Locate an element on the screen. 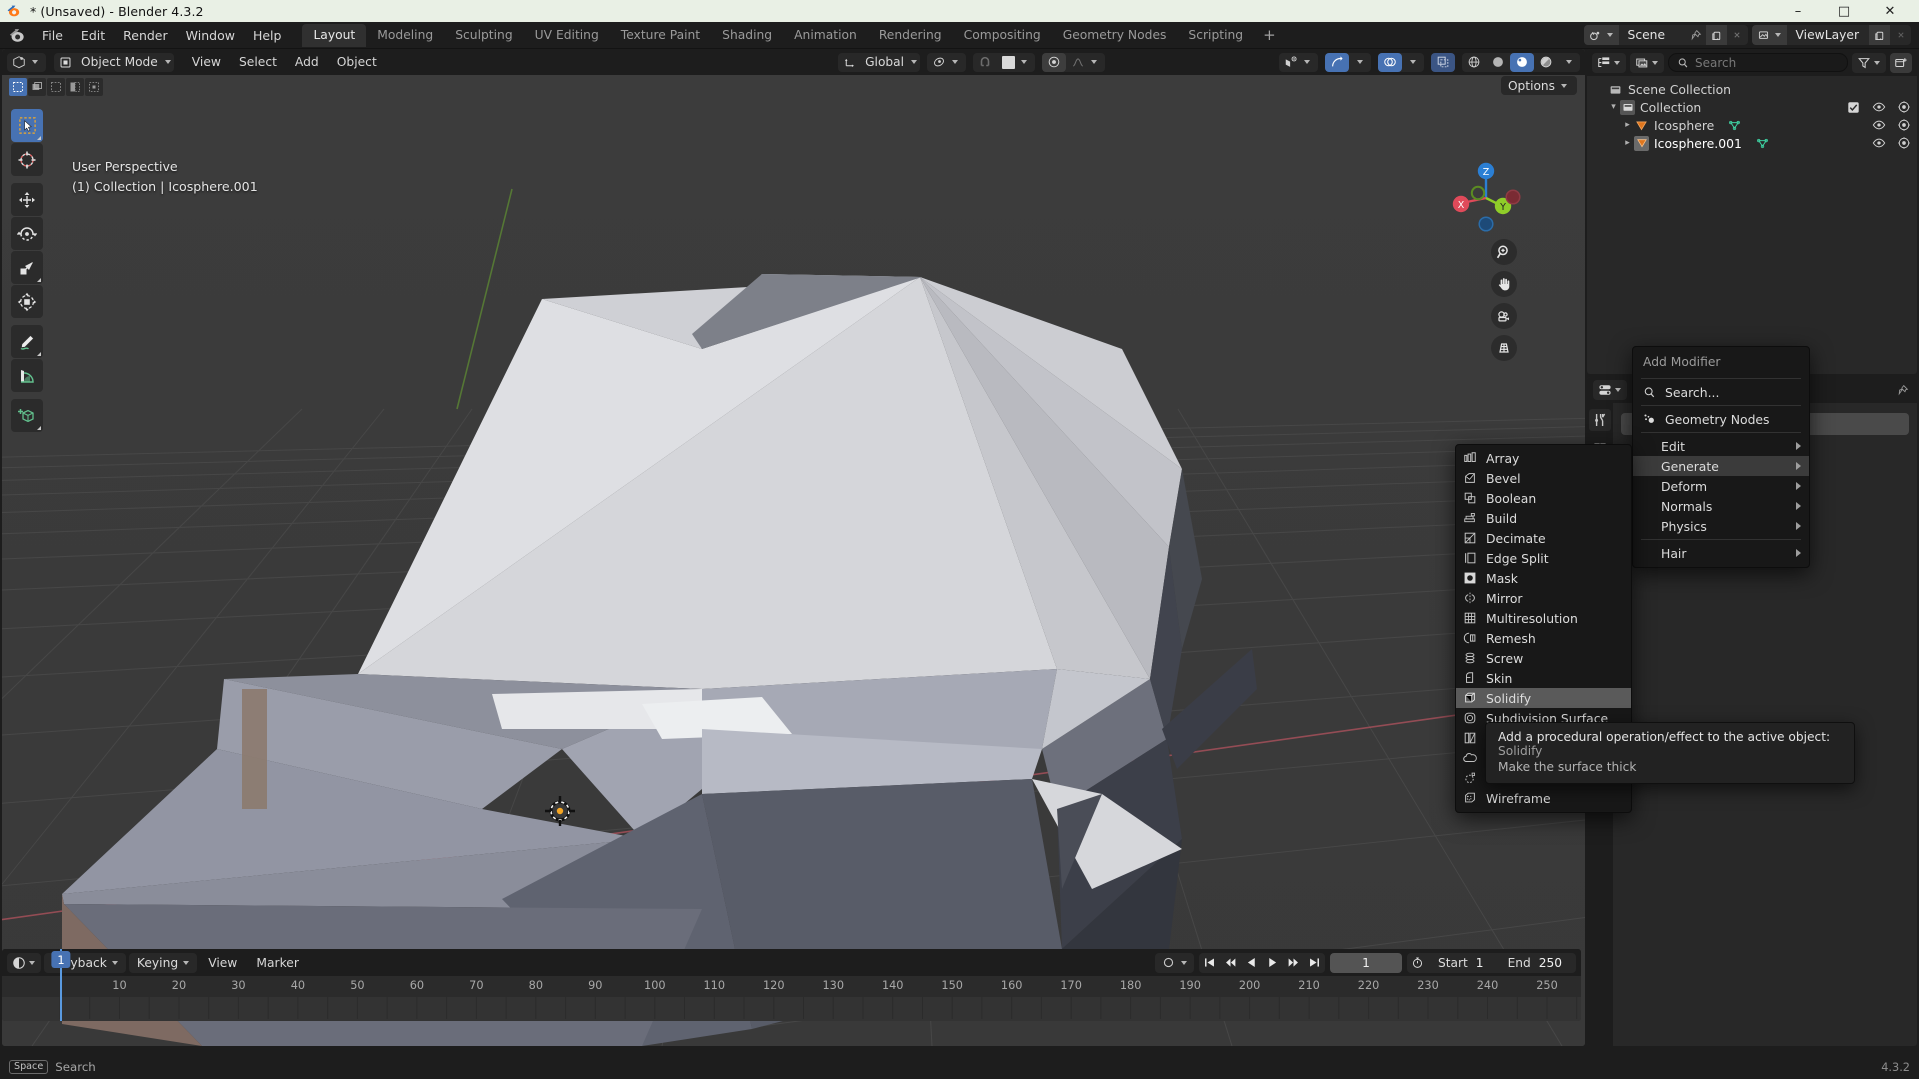  circle-select-icon is located at coordinates (56, 86).